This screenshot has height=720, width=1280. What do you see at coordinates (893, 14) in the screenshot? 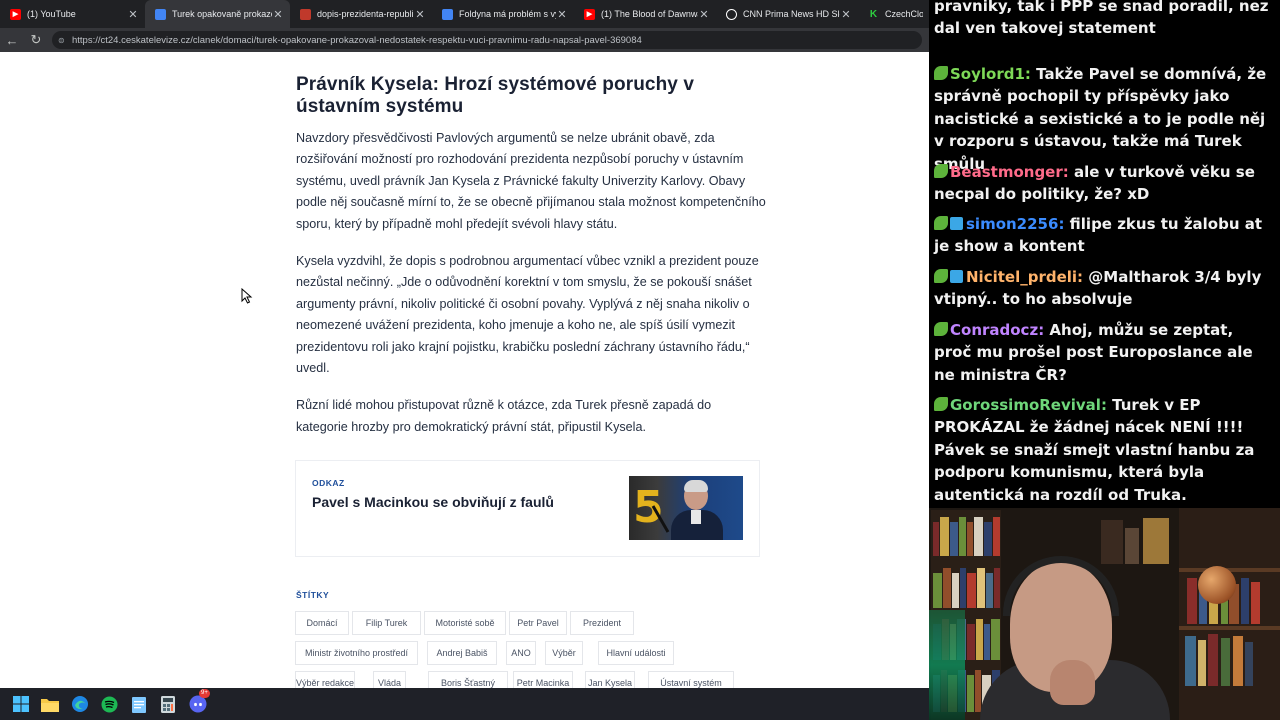
I see `browser-tab: K CzechCloud Ste` at bounding box center [893, 14].